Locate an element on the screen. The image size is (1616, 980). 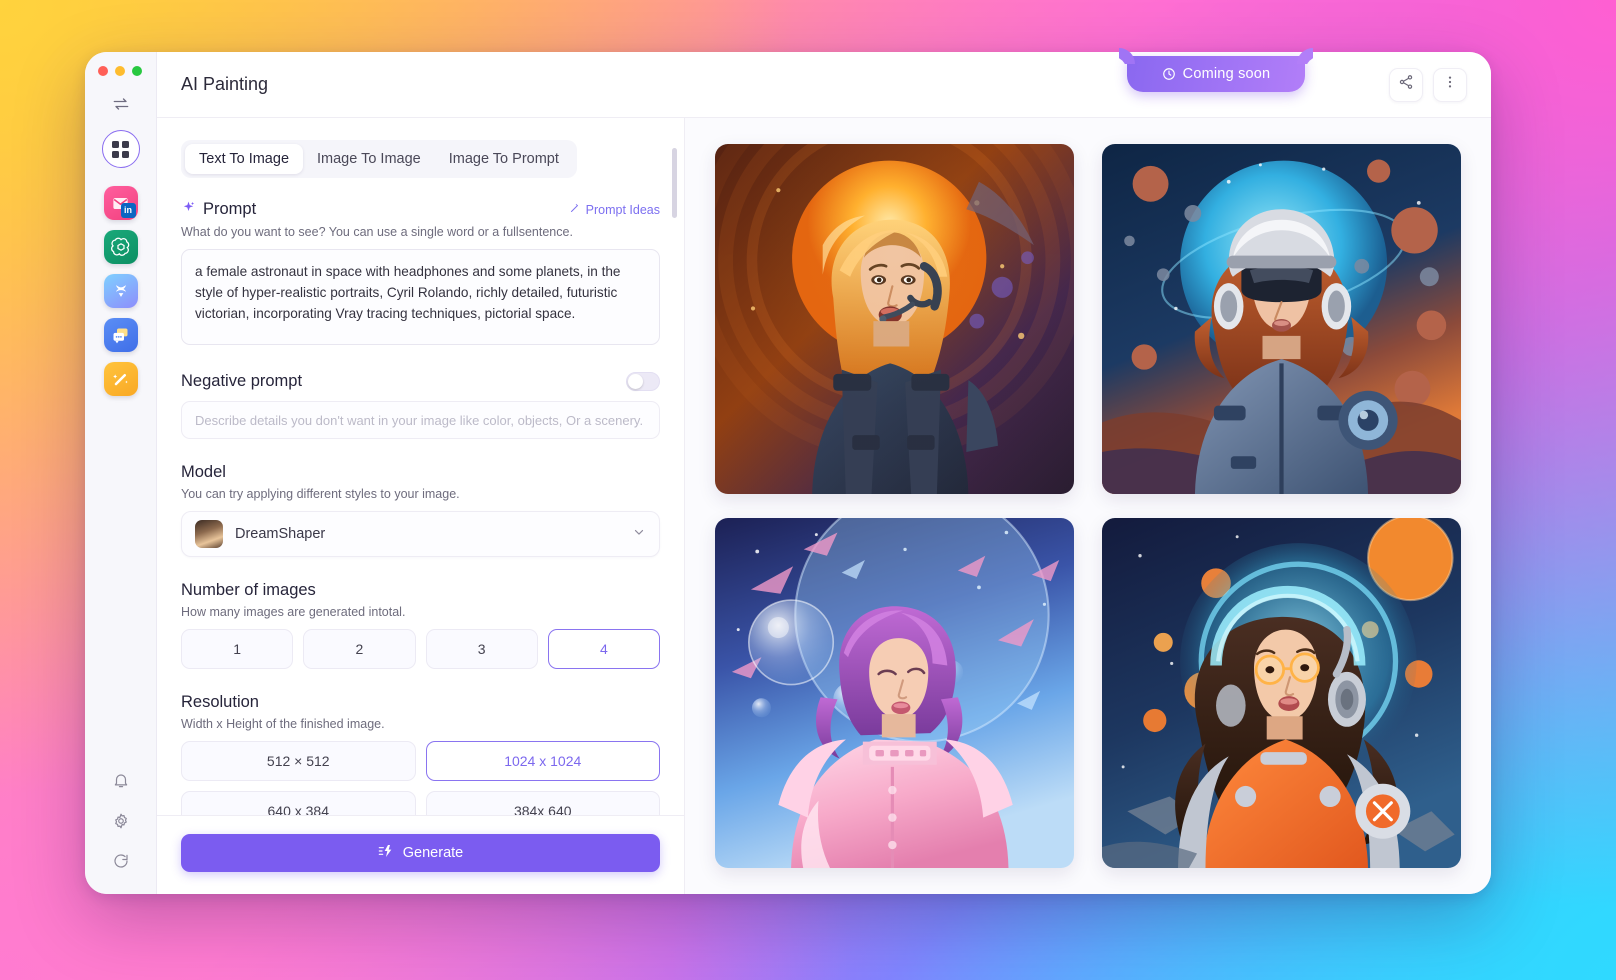
image-count-option-4: 4 is located at coordinates (603, 649).